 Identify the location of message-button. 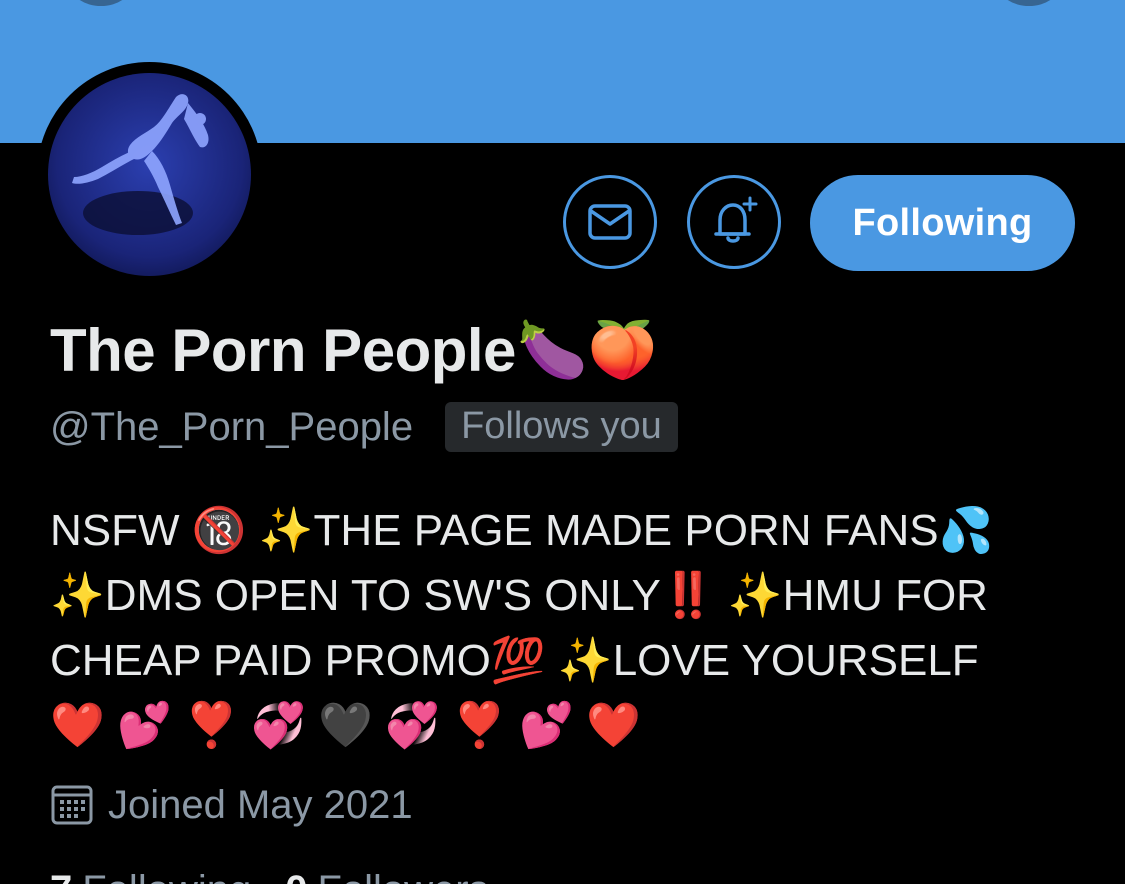
(610, 222).